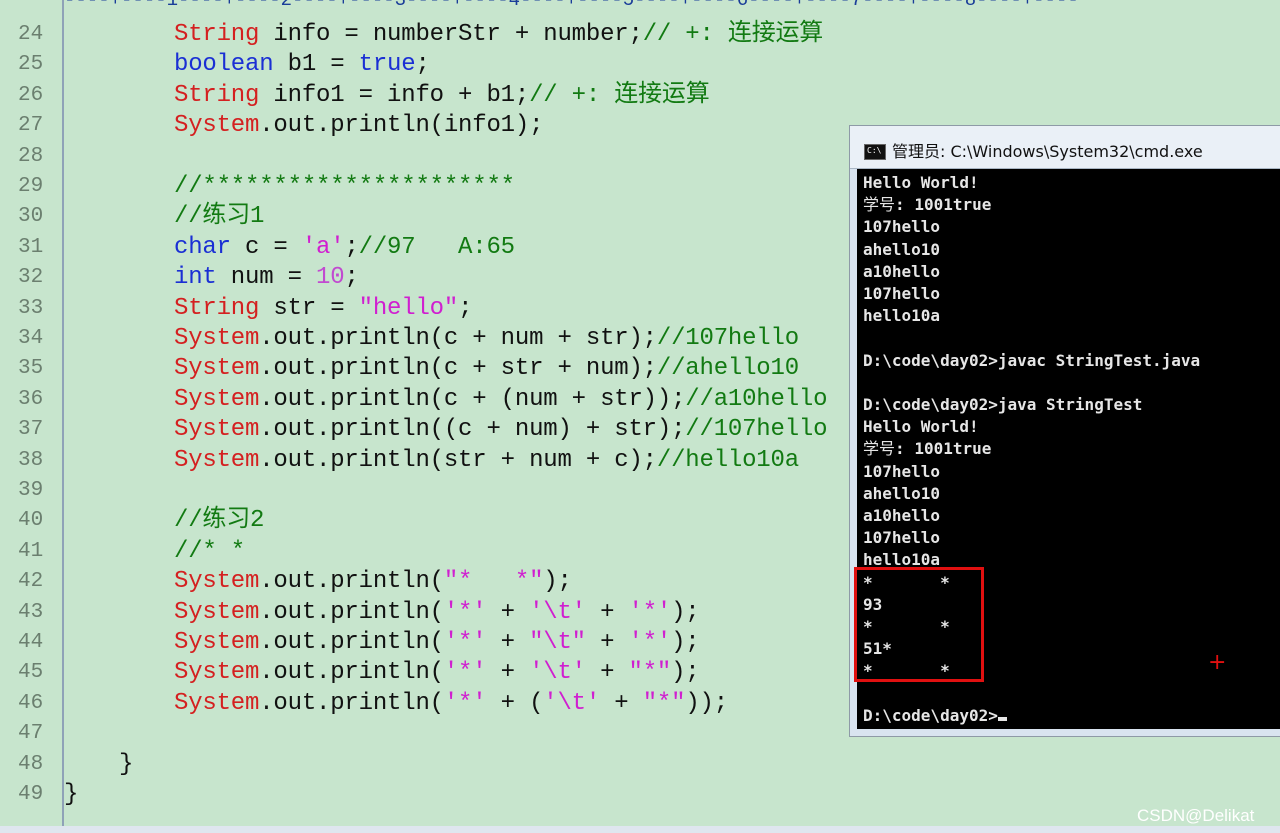 This screenshot has height=833, width=1280. Describe the element at coordinates (919, 624) in the screenshot. I see `output-highlight-box` at that location.